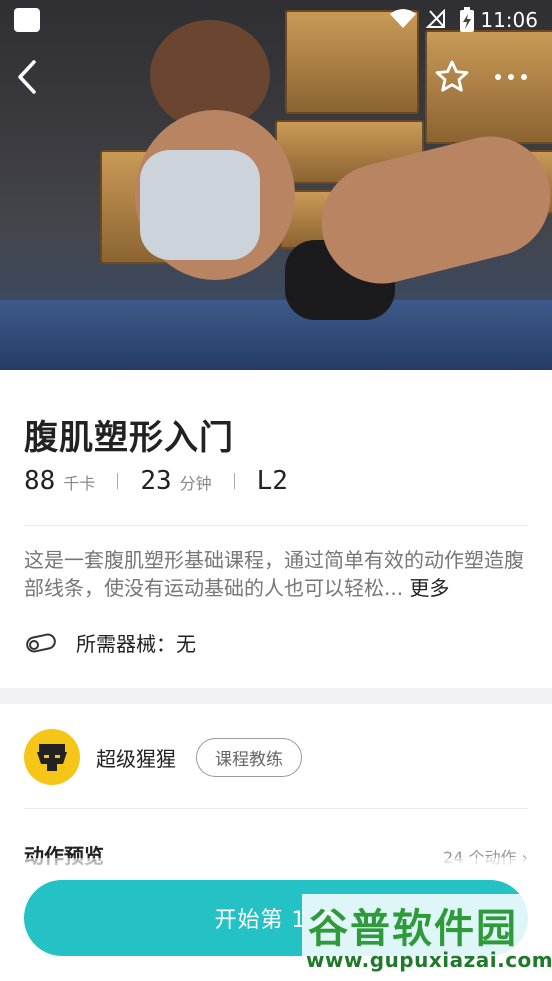 This screenshot has width=552, height=981. Describe the element at coordinates (509, 20) in the screenshot. I see `status-time: 11:06` at that location.